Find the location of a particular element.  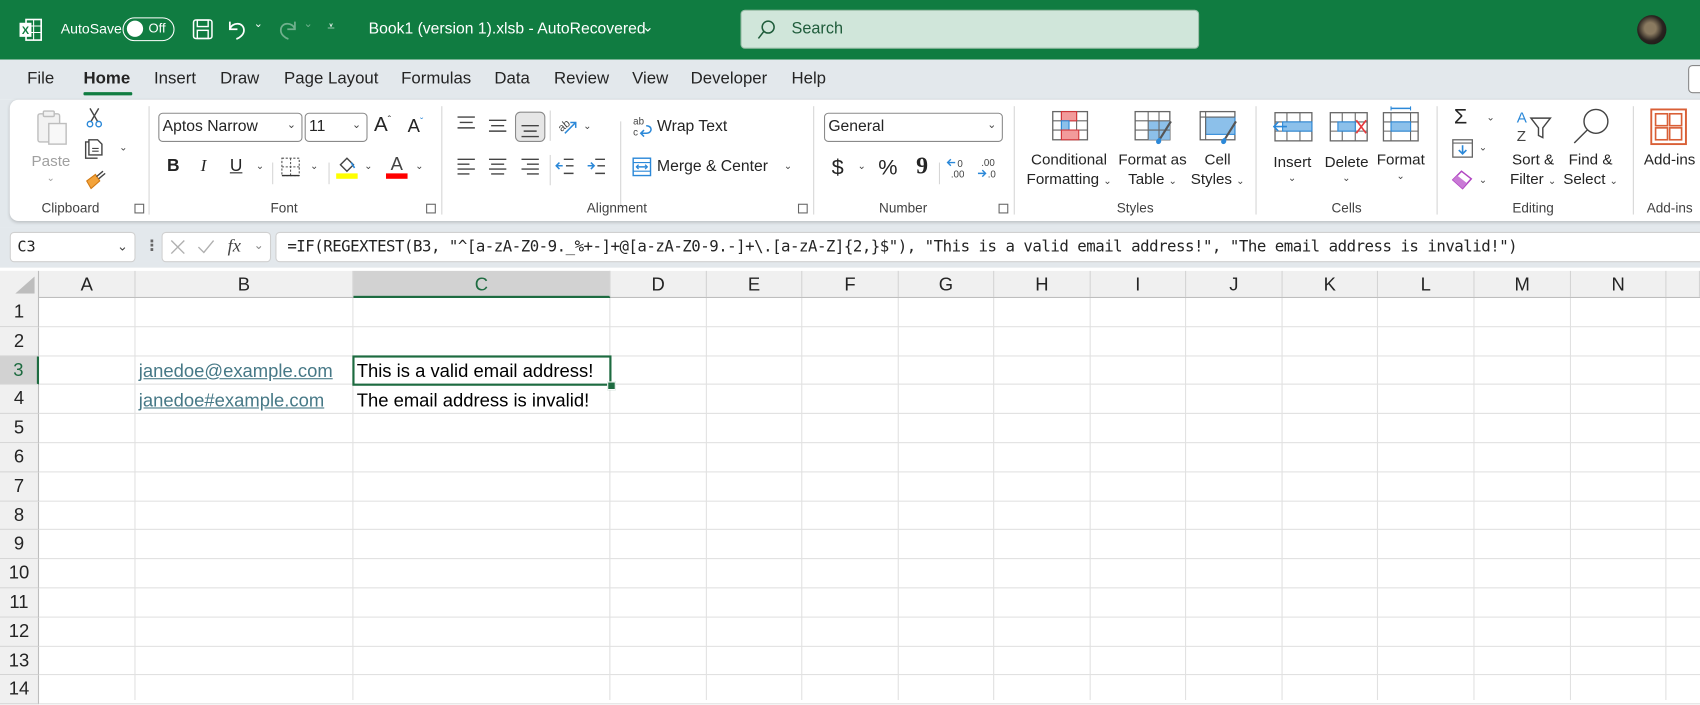

format-dropdown-icon: ⌄ is located at coordinates (1400, 176).